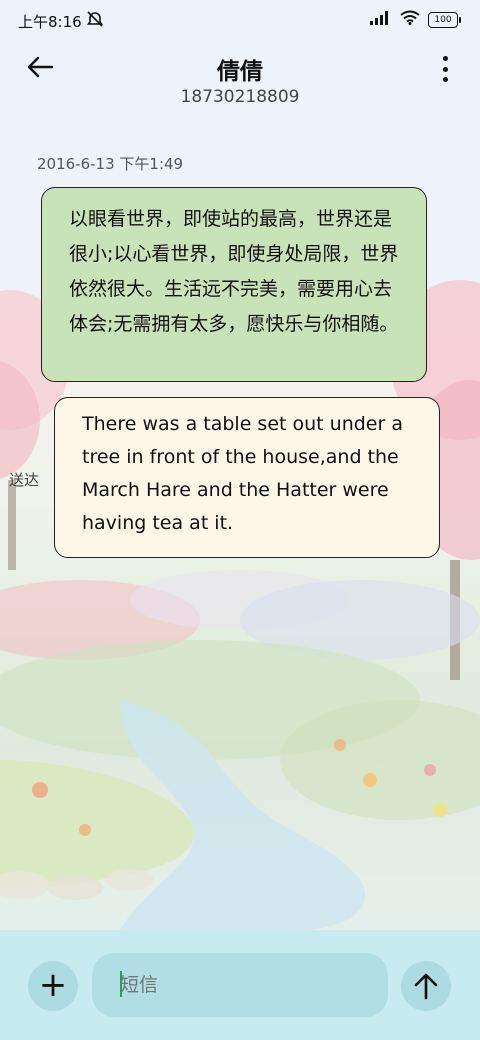  Describe the element at coordinates (53, 986) in the screenshot. I see `plus-icon: +` at that location.